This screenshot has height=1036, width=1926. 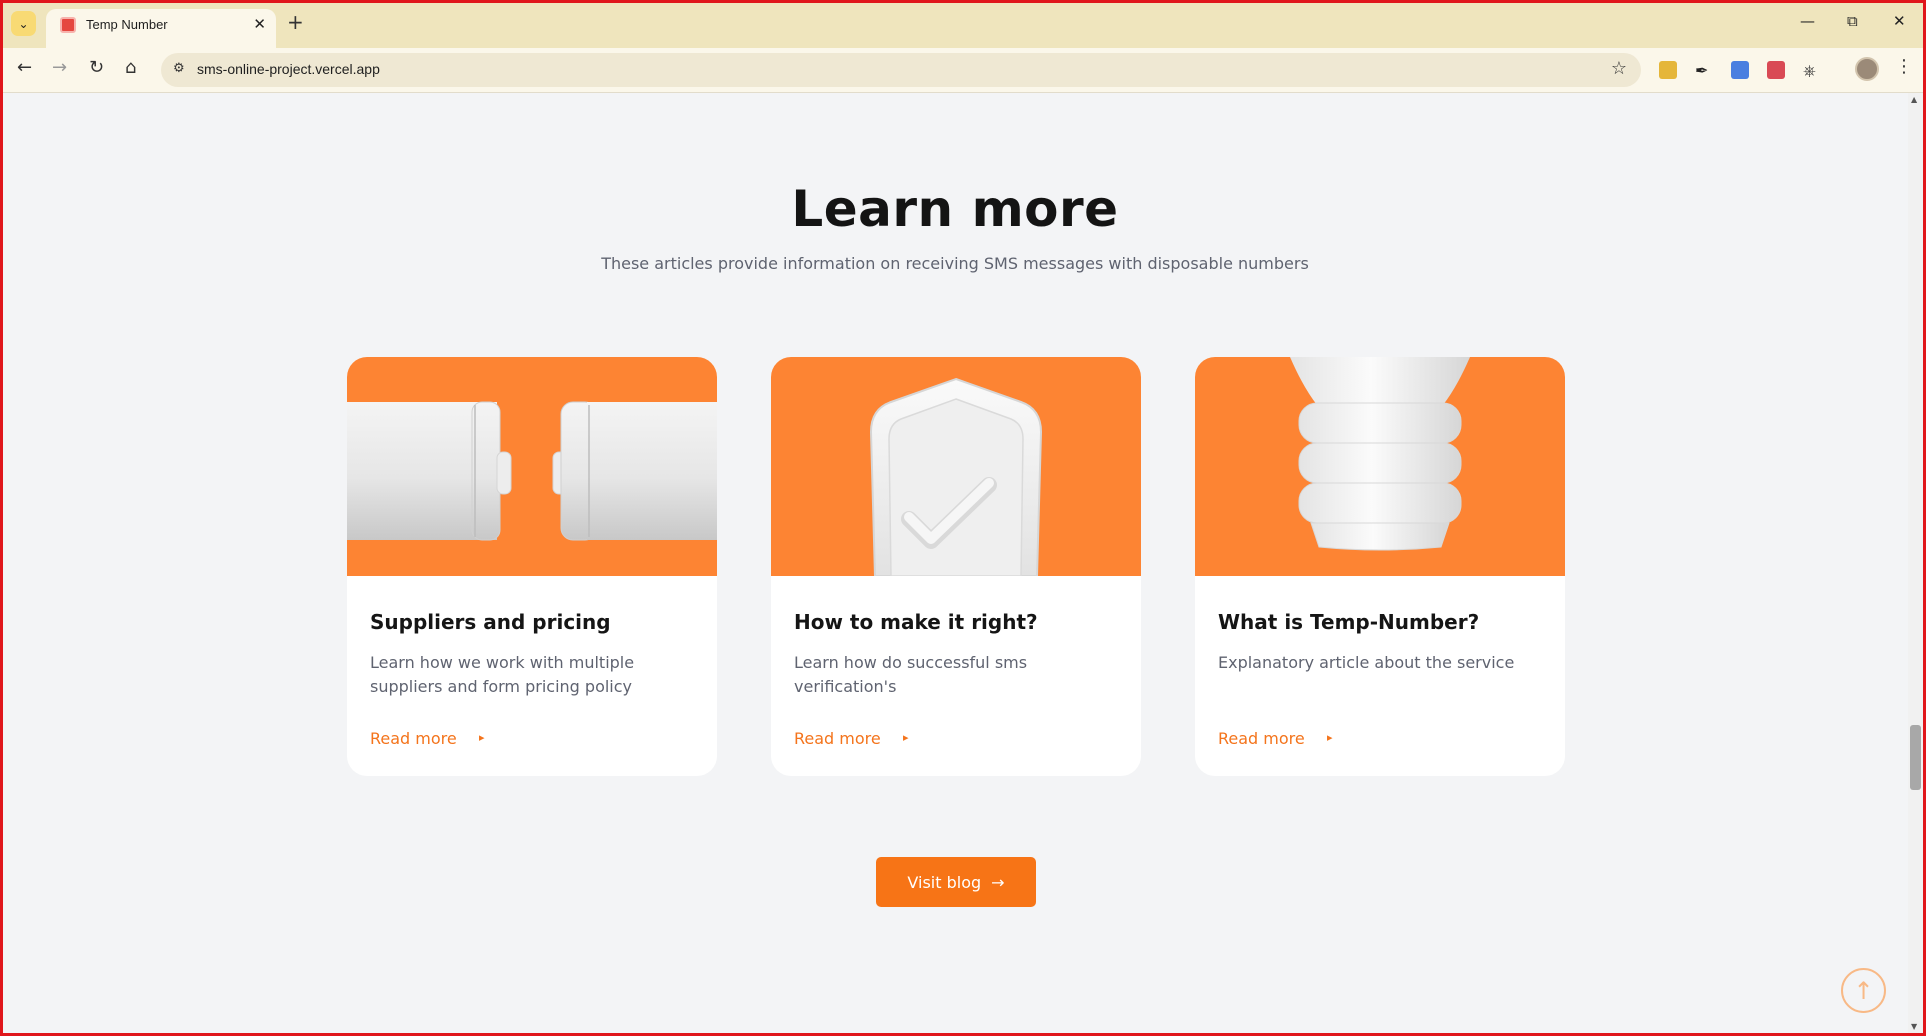 I want to click on page-scrollbar: ▲ ▼, so click(x=1915, y=563).